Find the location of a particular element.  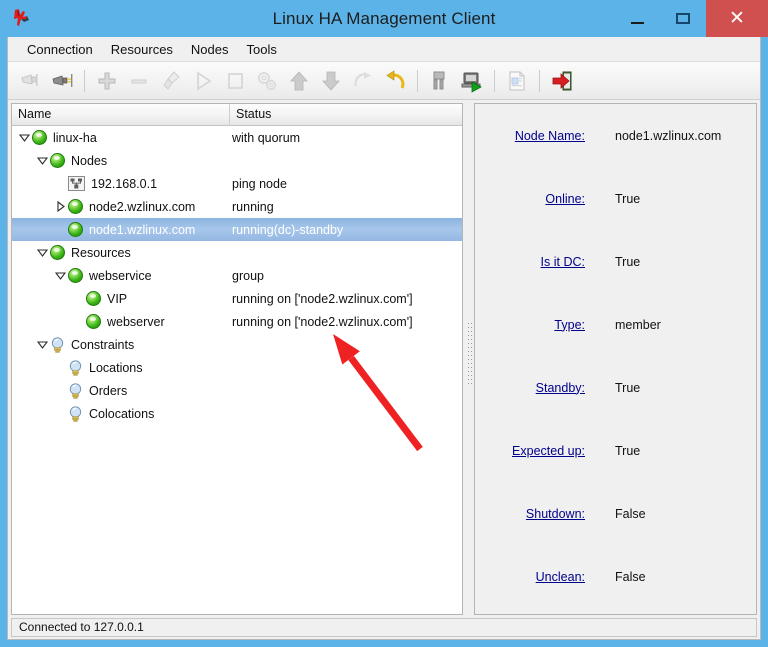

tree-row-label: webservice is located at coordinates (120, 275).